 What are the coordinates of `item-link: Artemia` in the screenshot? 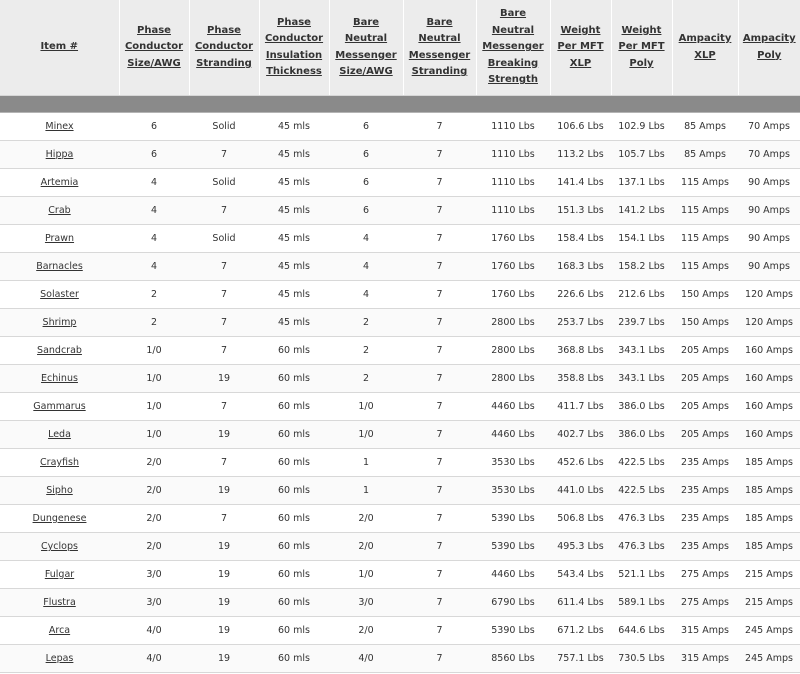 It's located at (59, 182).